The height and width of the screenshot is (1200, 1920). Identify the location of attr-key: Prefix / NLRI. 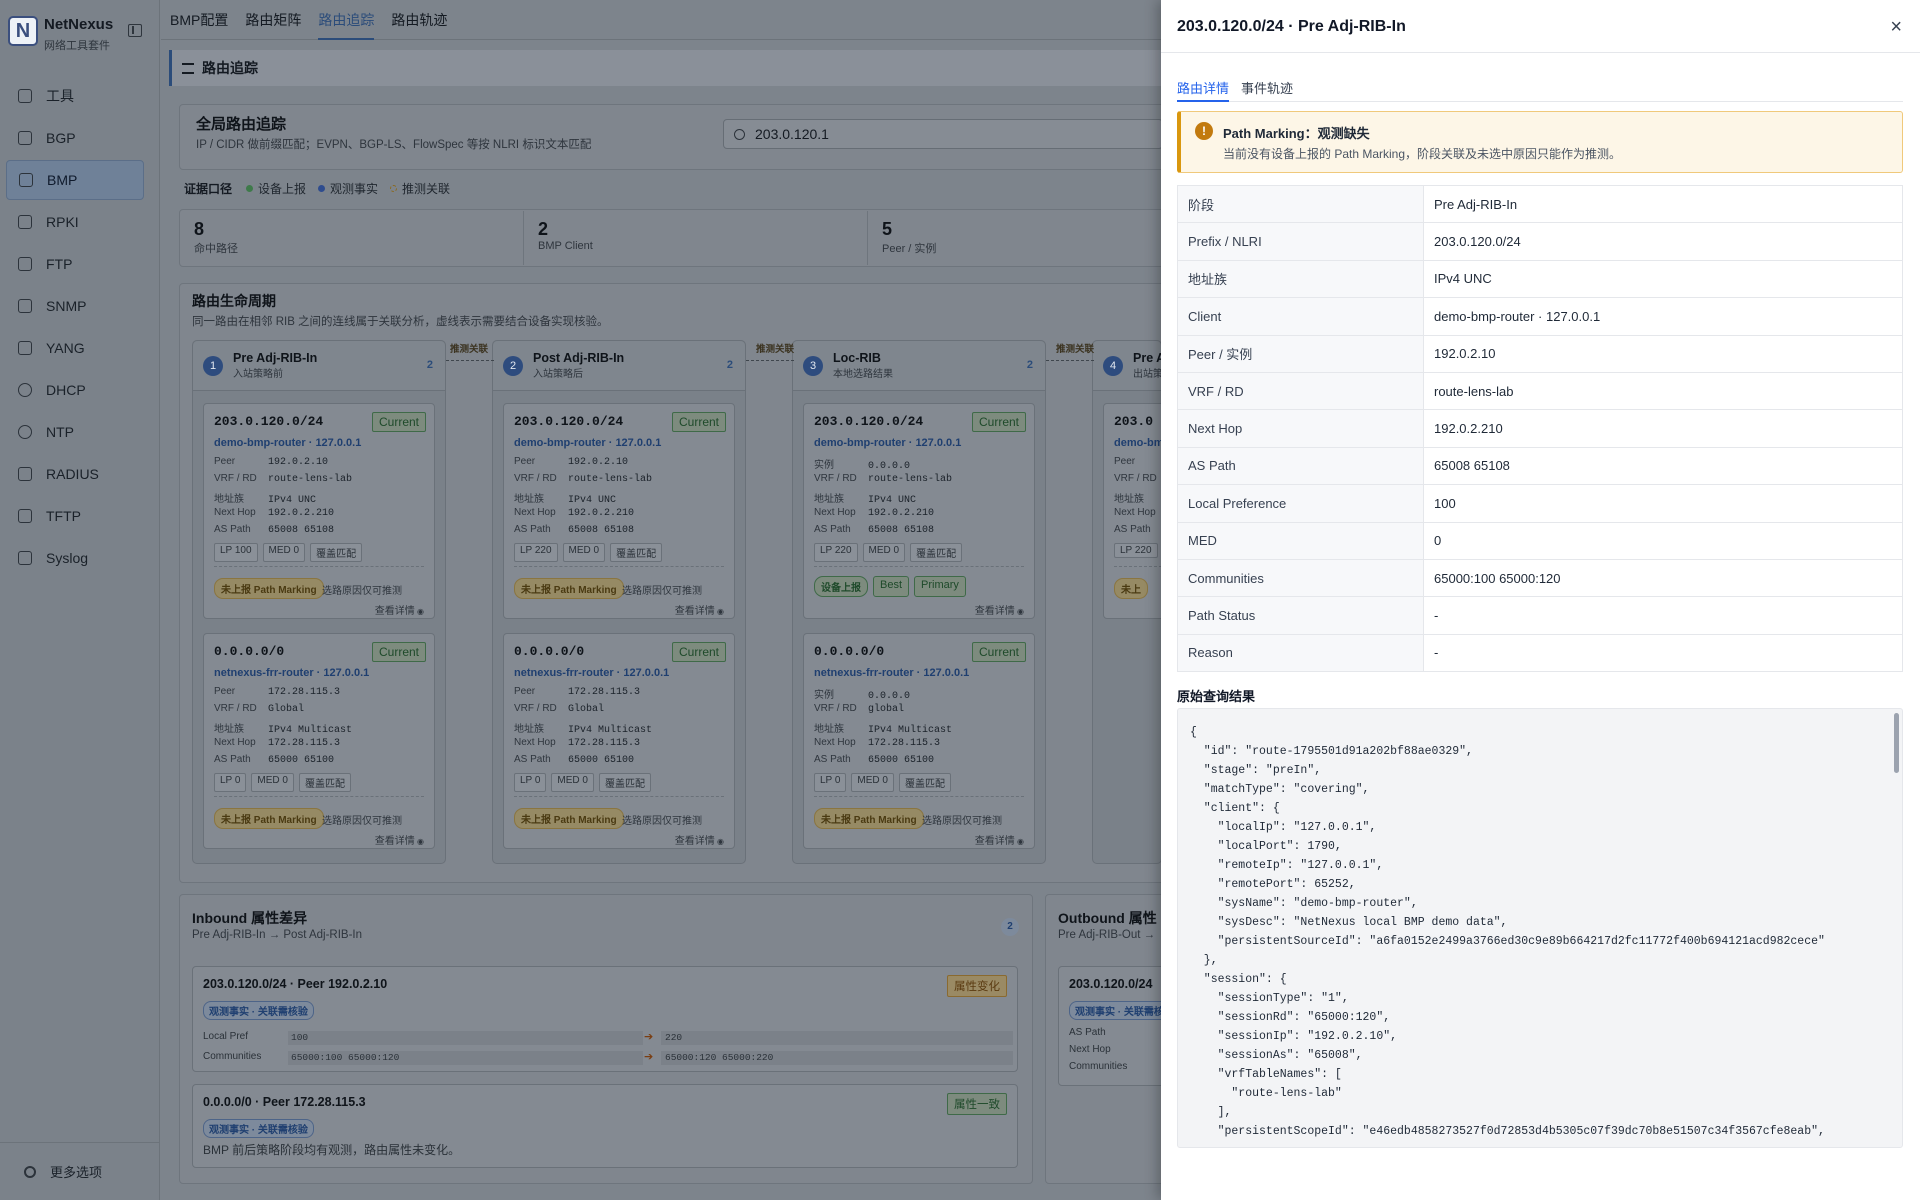
(1300, 241).